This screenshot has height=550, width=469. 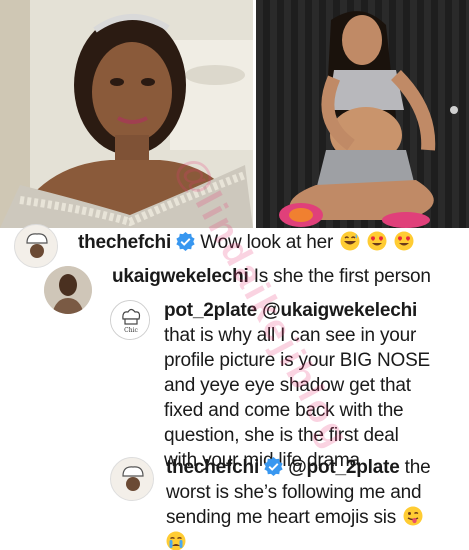 I want to click on comment-text-line: and yeye eye shadow get that, so click(x=287, y=385).